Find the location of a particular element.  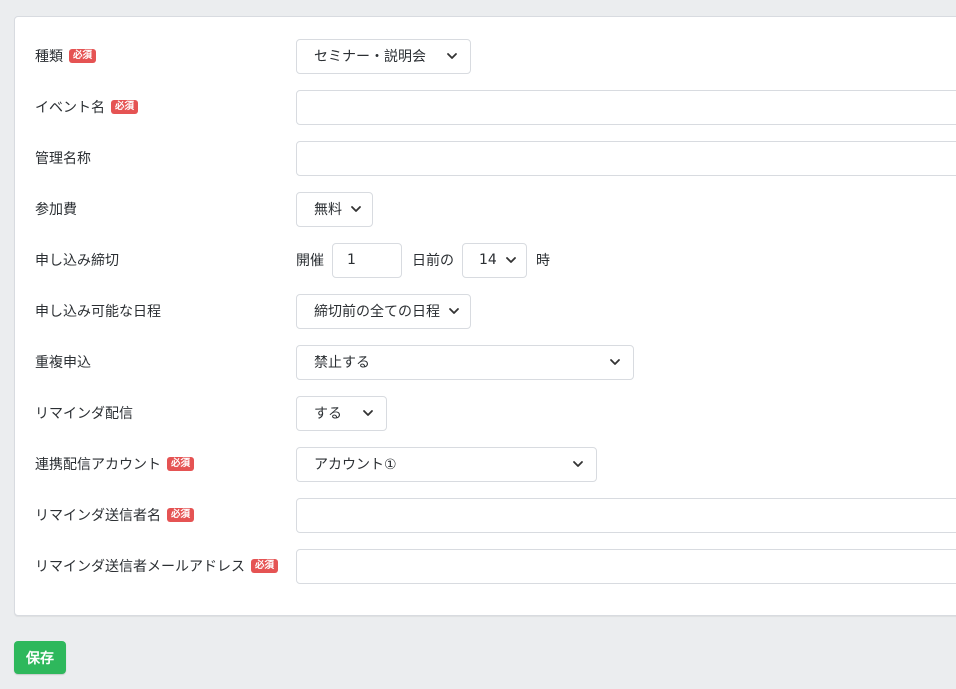

deadline-hour-value: 14 is located at coordinates (488, 260).